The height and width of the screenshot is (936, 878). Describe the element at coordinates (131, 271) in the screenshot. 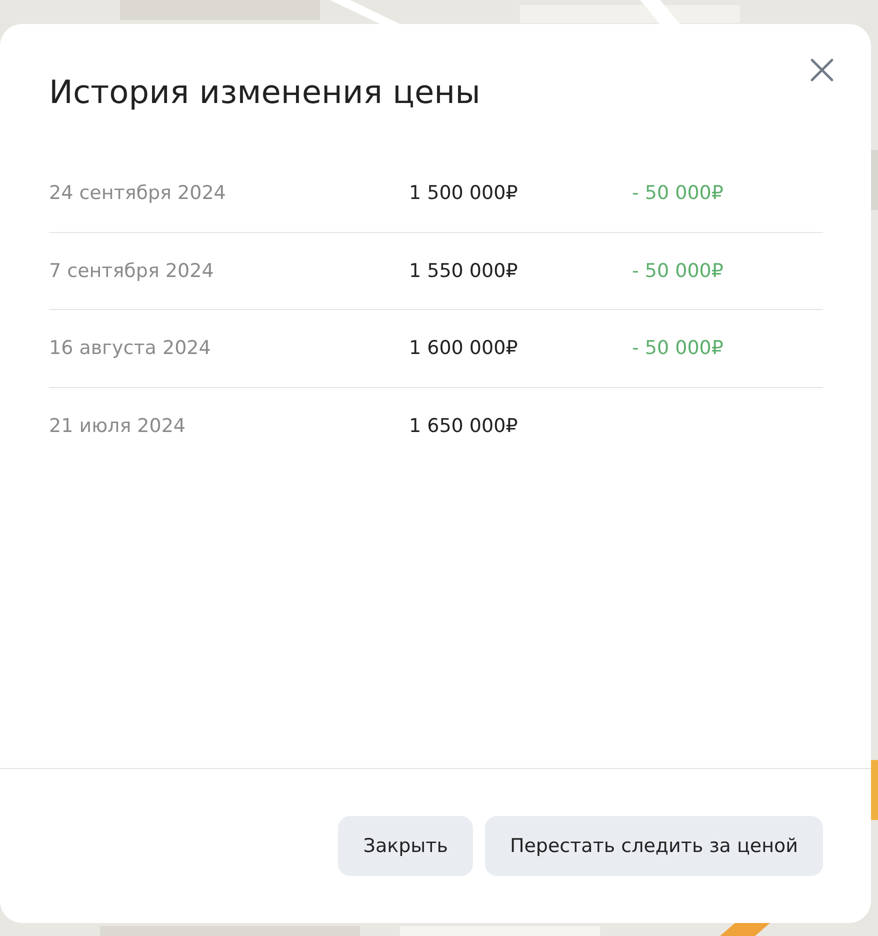

I see `date-text: 7 сентября 2024` at that location.